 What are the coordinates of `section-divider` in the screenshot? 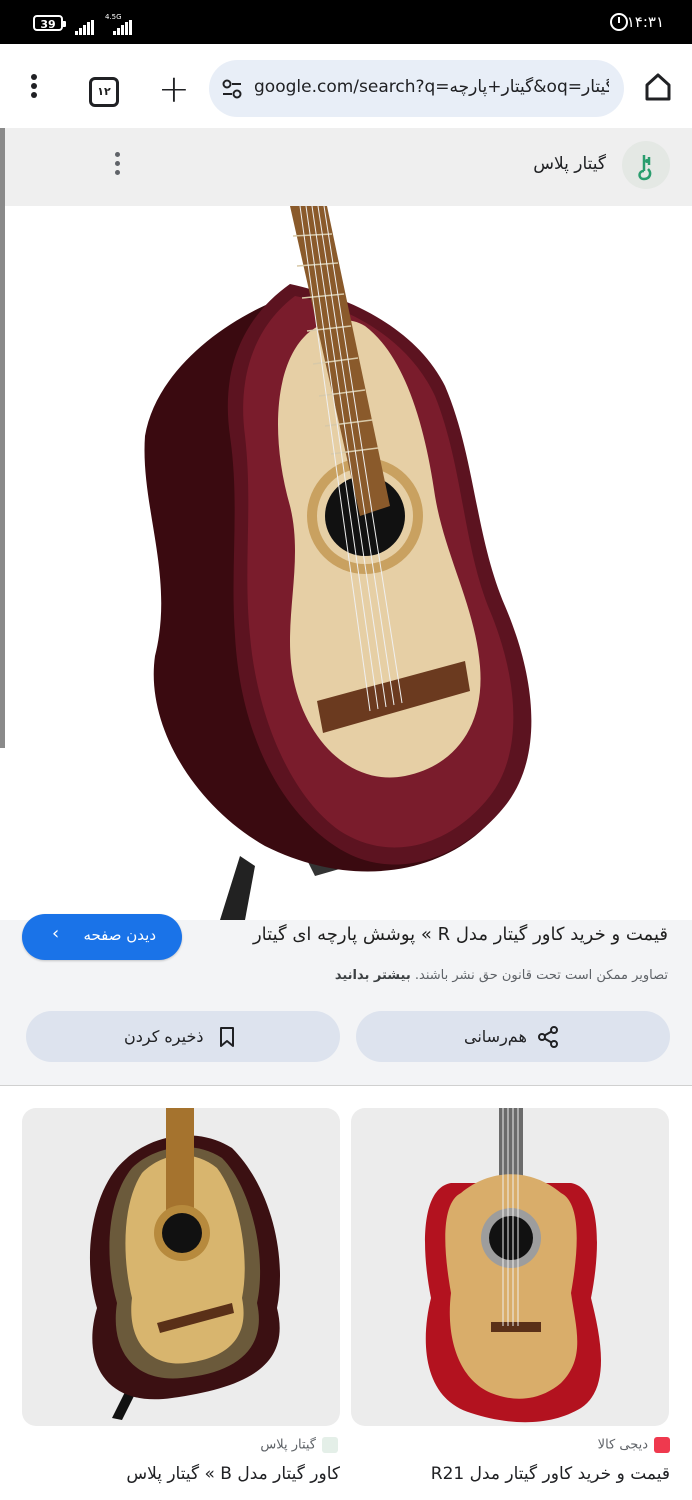 It's located at (346, 1085).